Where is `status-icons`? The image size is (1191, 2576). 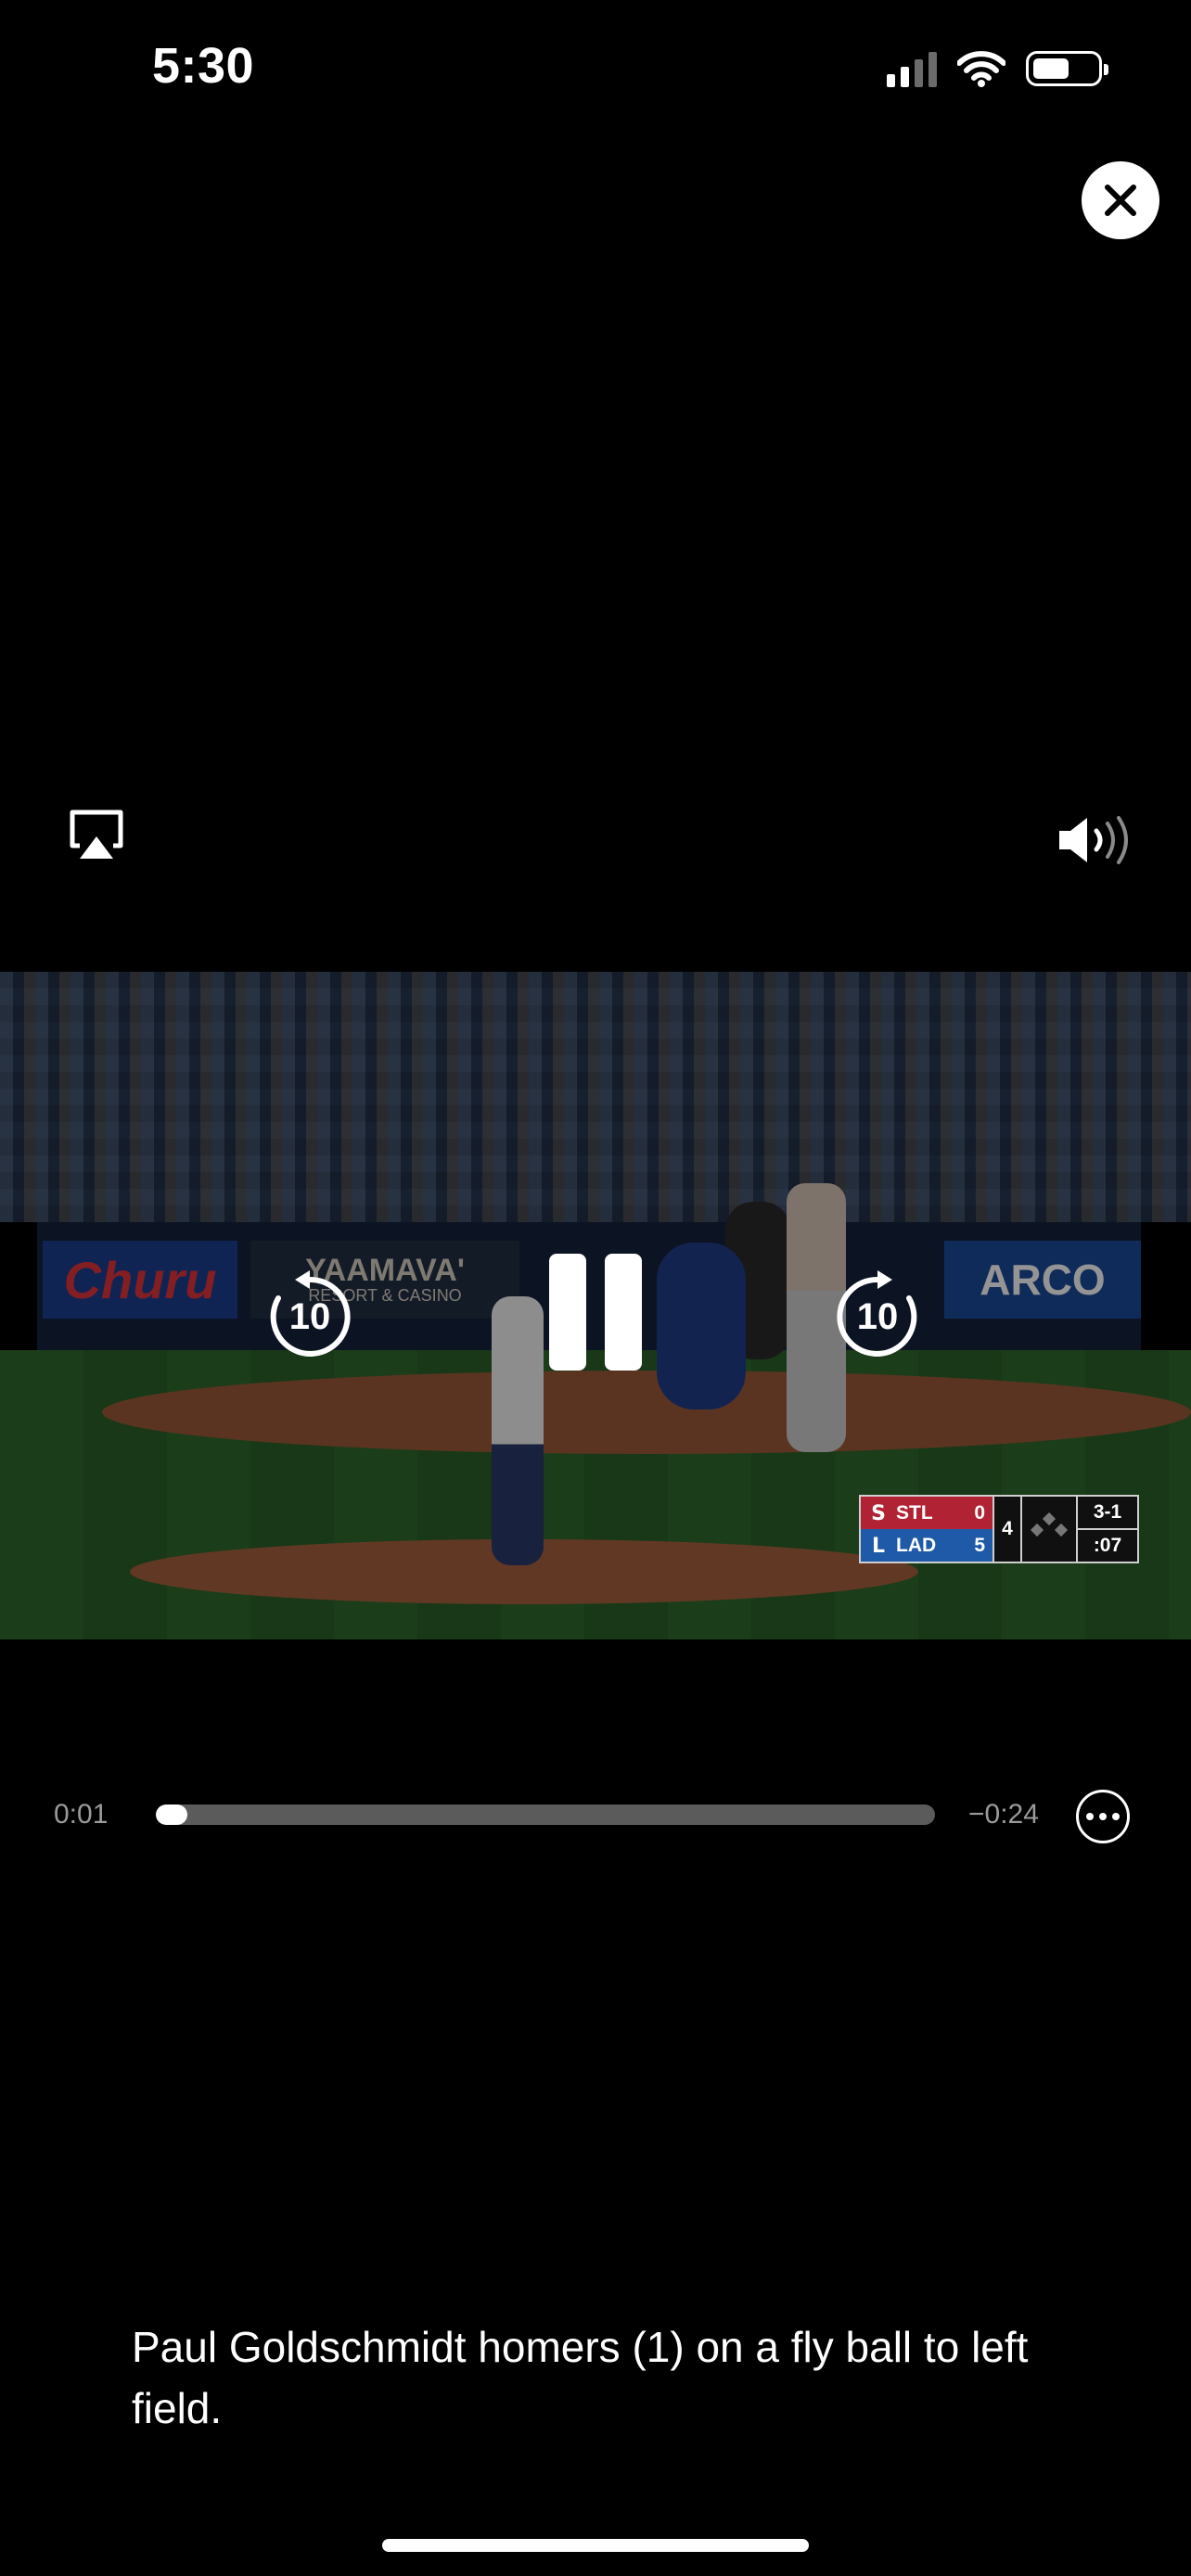
status-icons is located at coordinates (997, 68).